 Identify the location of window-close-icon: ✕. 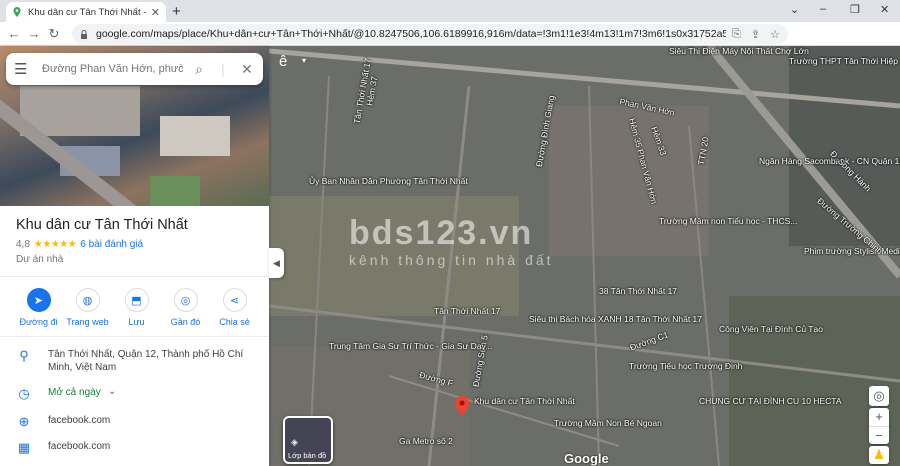
(884, 9).